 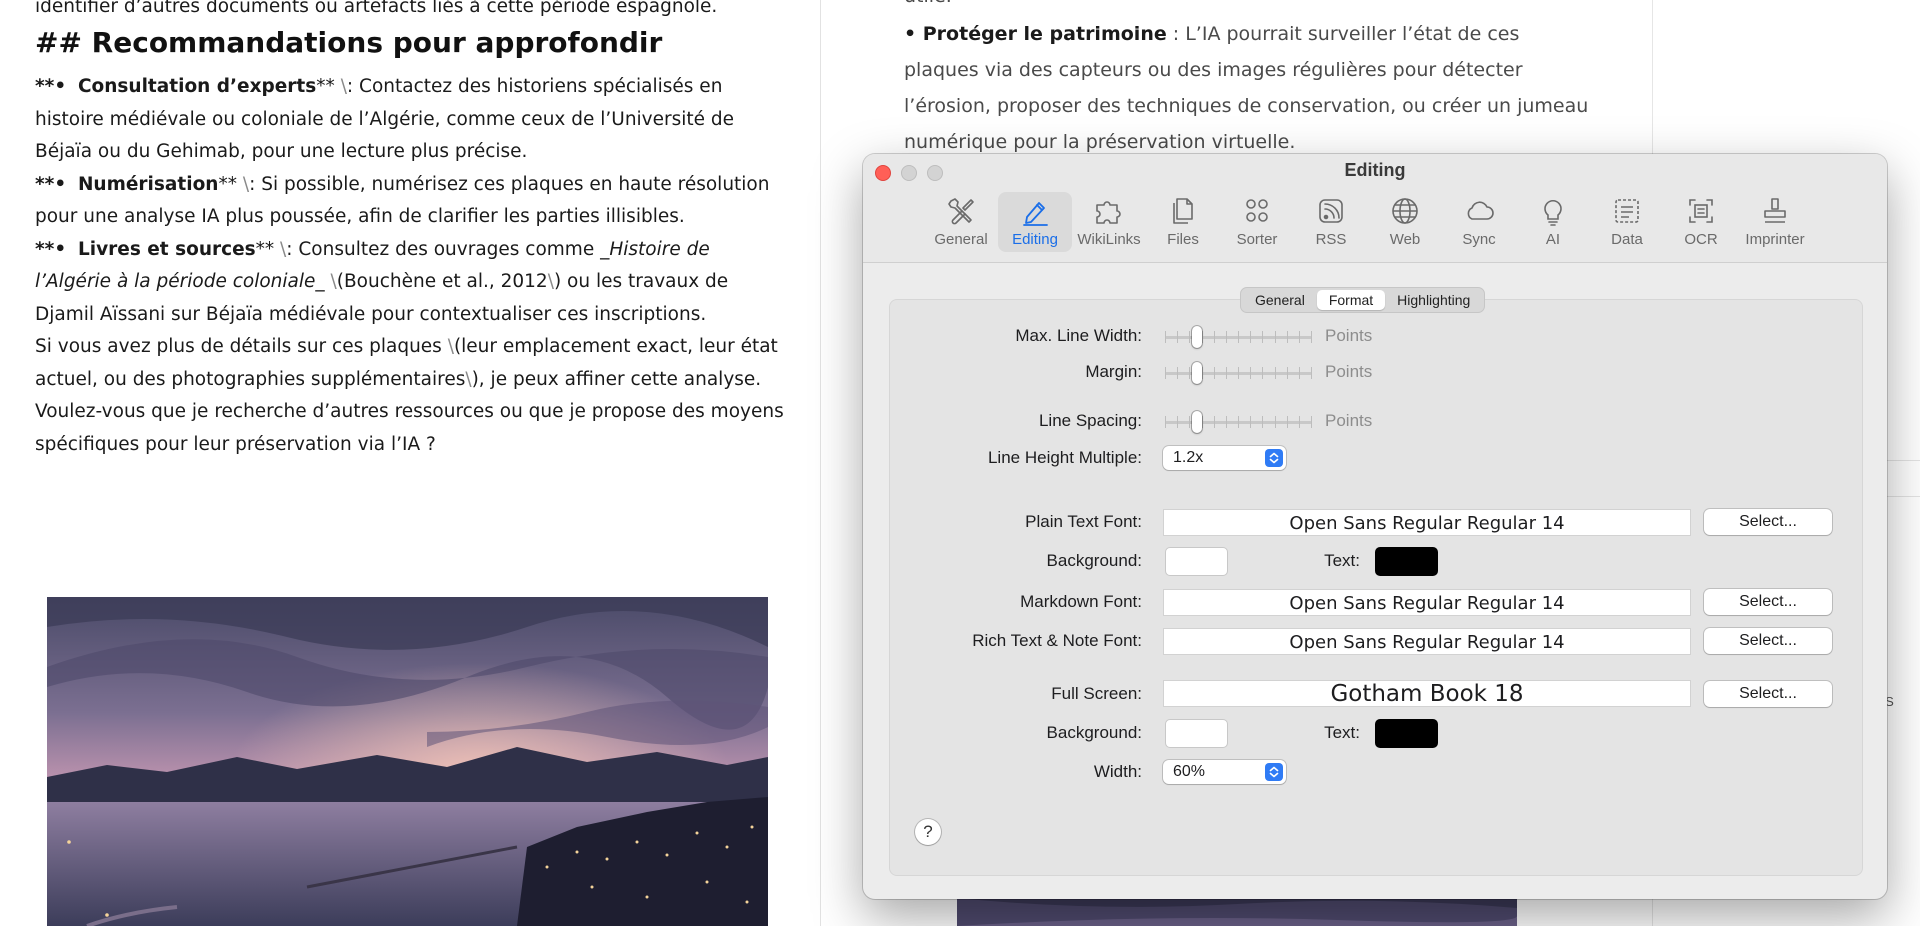 What do you see at coordinates (1427, 641) in the screenshot?
I see `rich-text-font-field: Open Sans Regular Regular 14` at bounding box center [1427, 641].